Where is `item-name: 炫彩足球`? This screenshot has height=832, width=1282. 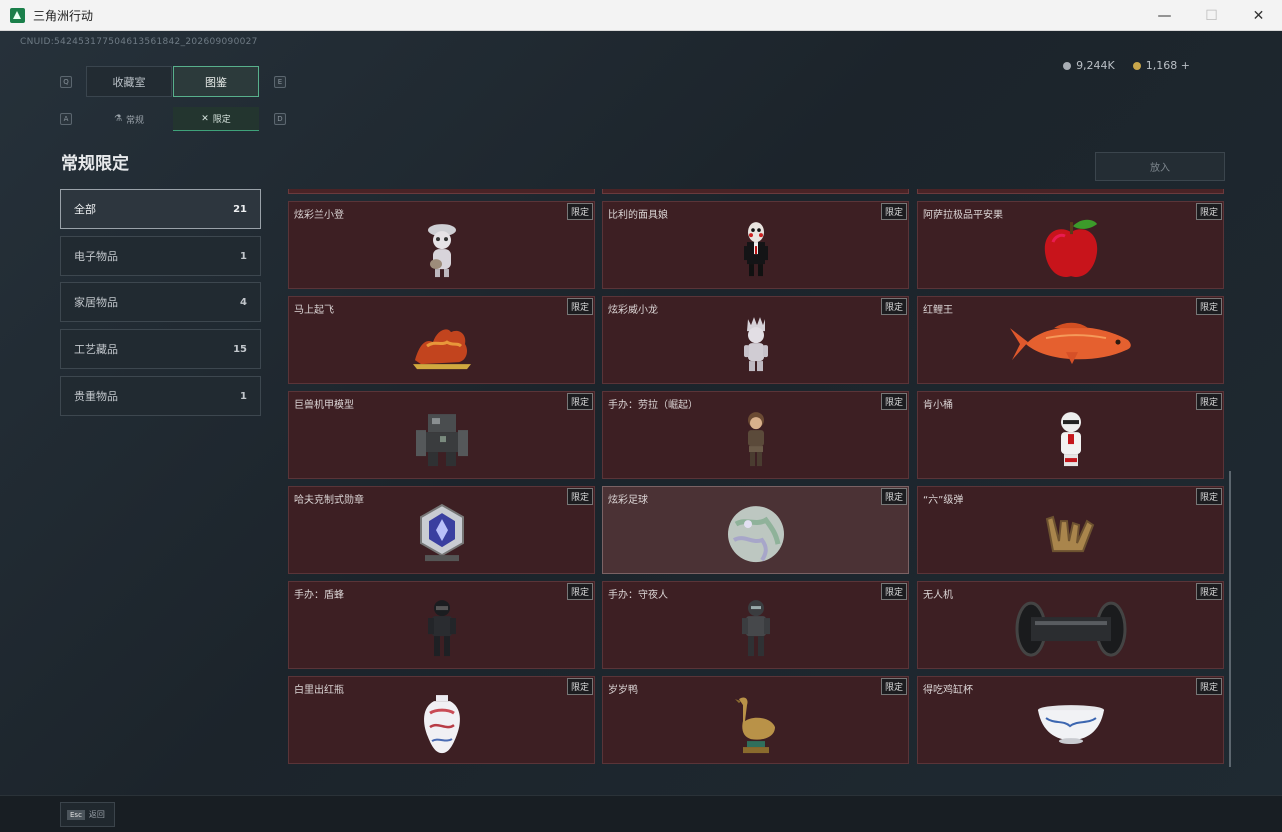
item-name: 炫彩足球 is located at coordinates (628, 500).